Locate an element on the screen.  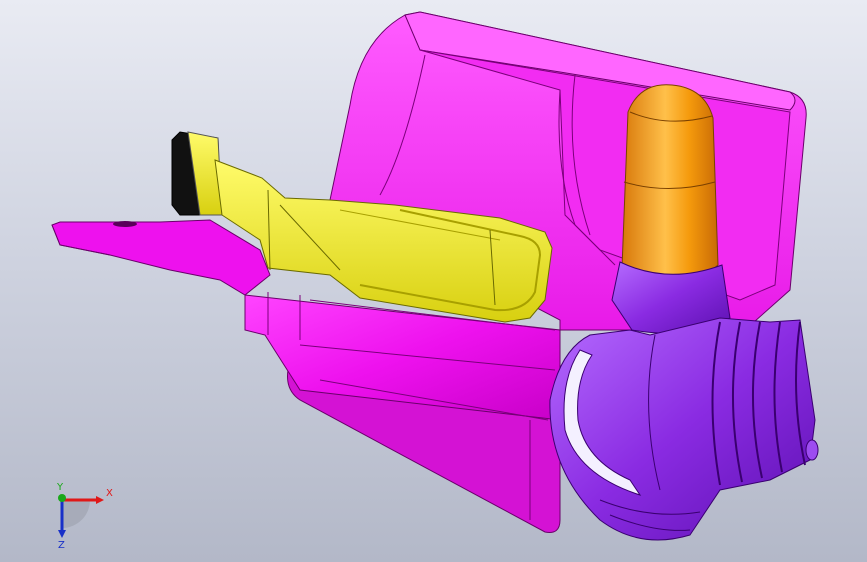
axis-triad: X Y Z is located at coordinates (84, 515).